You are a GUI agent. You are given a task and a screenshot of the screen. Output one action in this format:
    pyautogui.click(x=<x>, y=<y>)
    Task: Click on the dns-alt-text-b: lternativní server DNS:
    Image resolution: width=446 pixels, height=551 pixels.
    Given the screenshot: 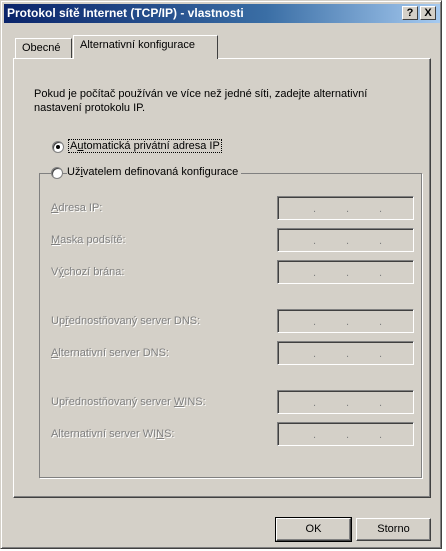 What is the action you would take?
    pyautogui.click(x=113, y=353)
    